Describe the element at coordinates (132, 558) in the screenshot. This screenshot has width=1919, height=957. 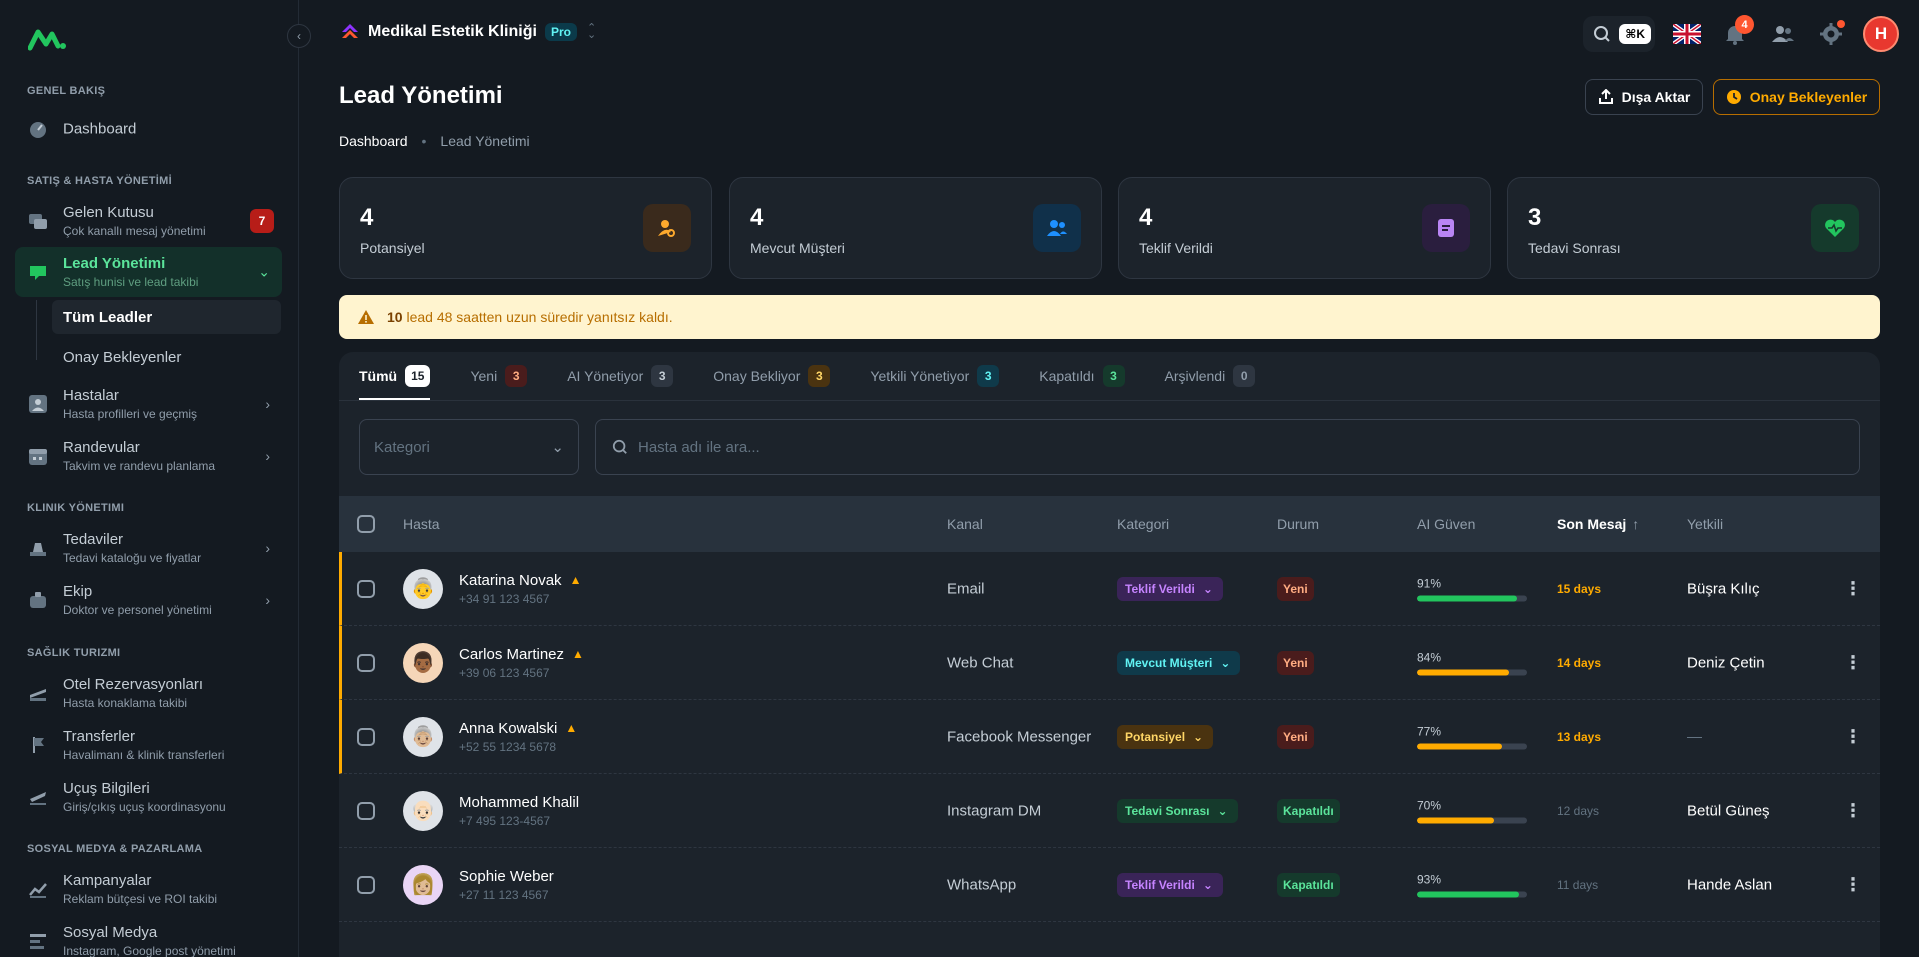
I see `sidebar-item-desc: Tedavi kataloğu ve fiyatlar` at that location.